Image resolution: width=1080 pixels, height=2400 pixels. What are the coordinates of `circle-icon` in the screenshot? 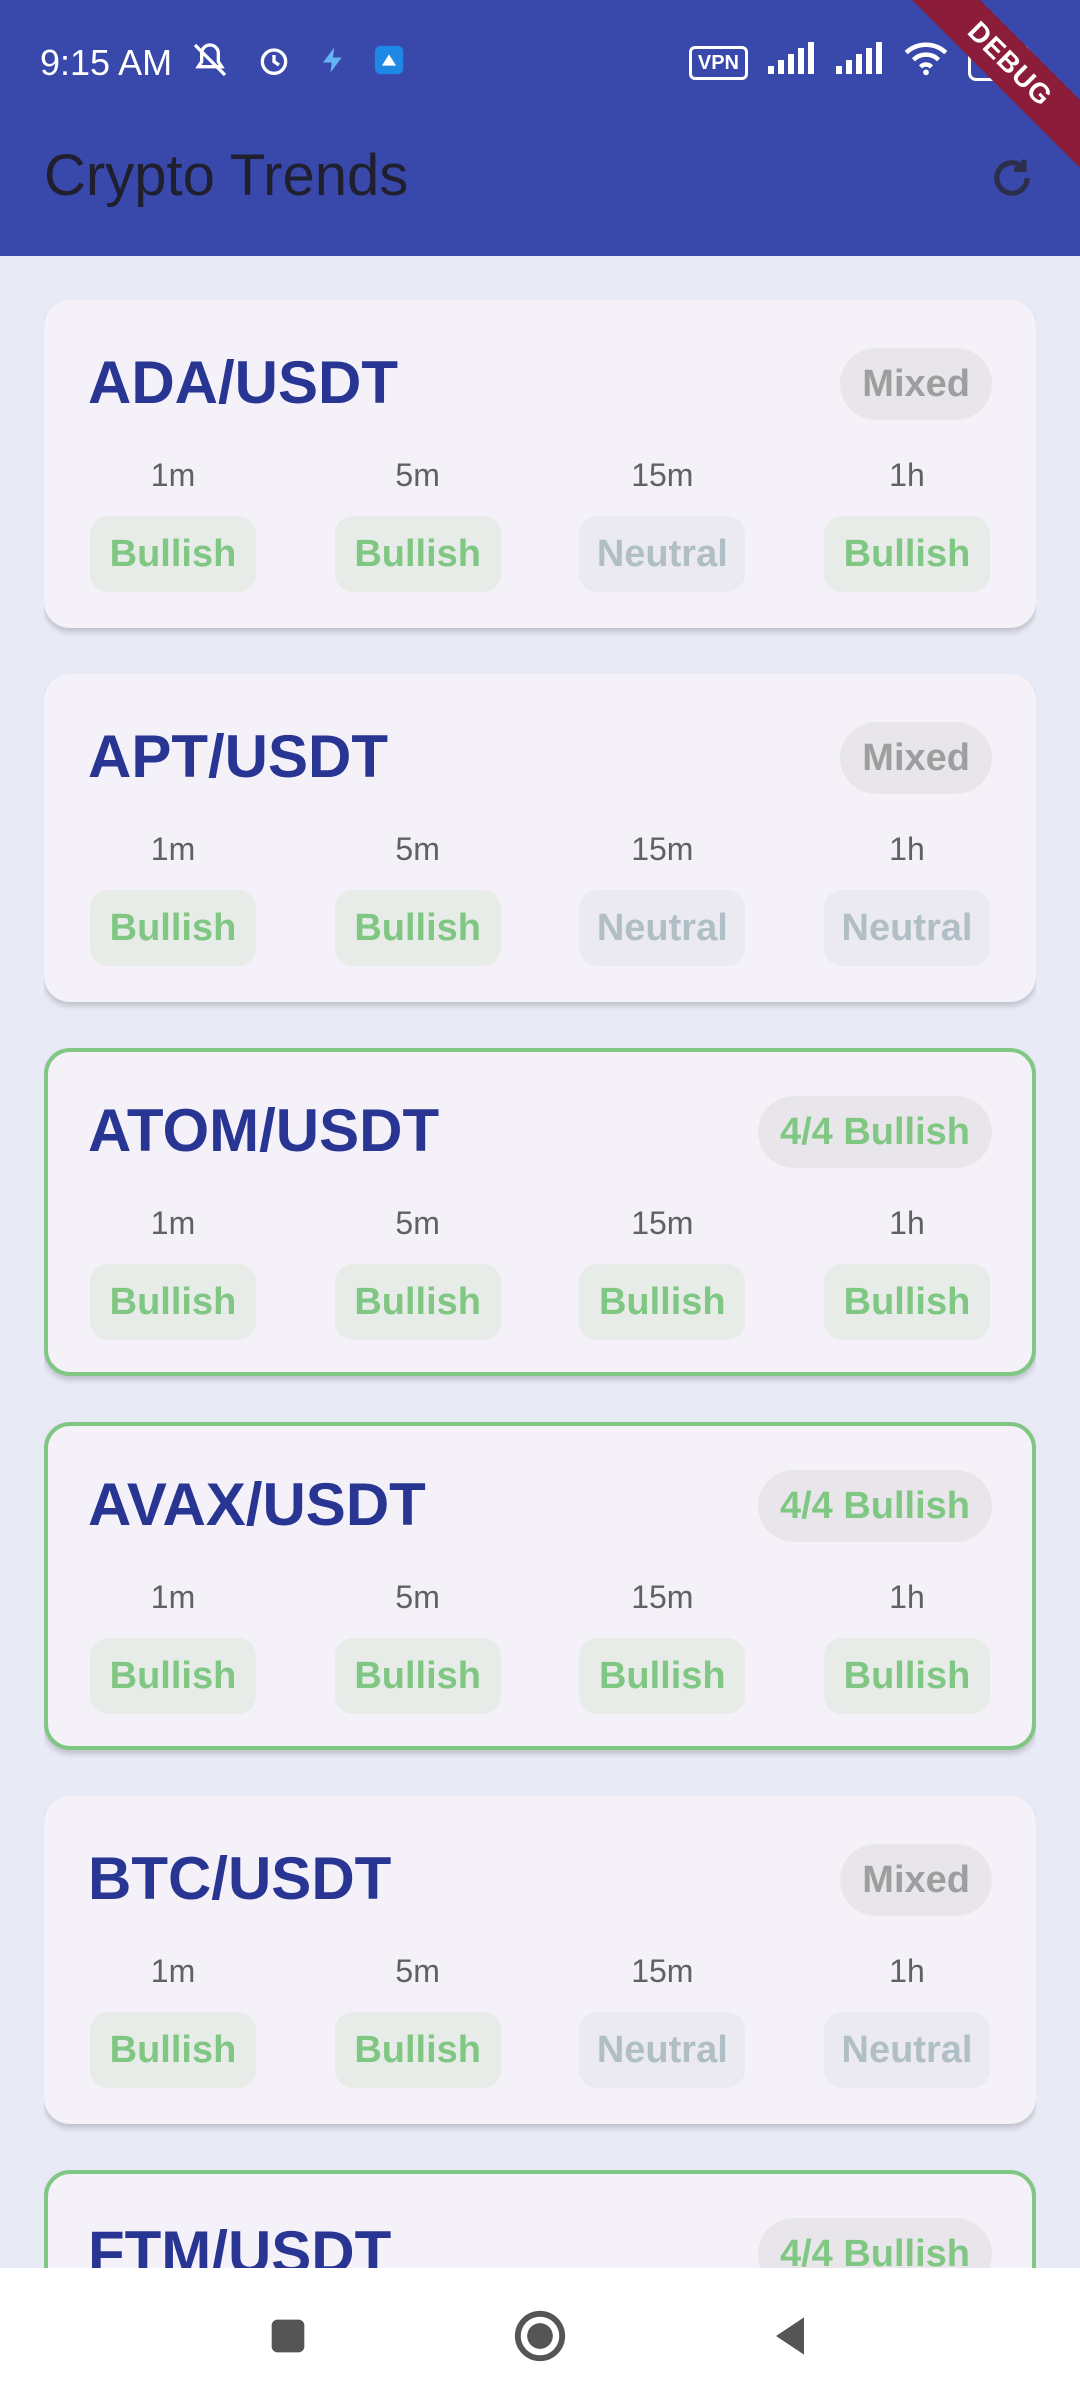 It's located at (540, 2336).